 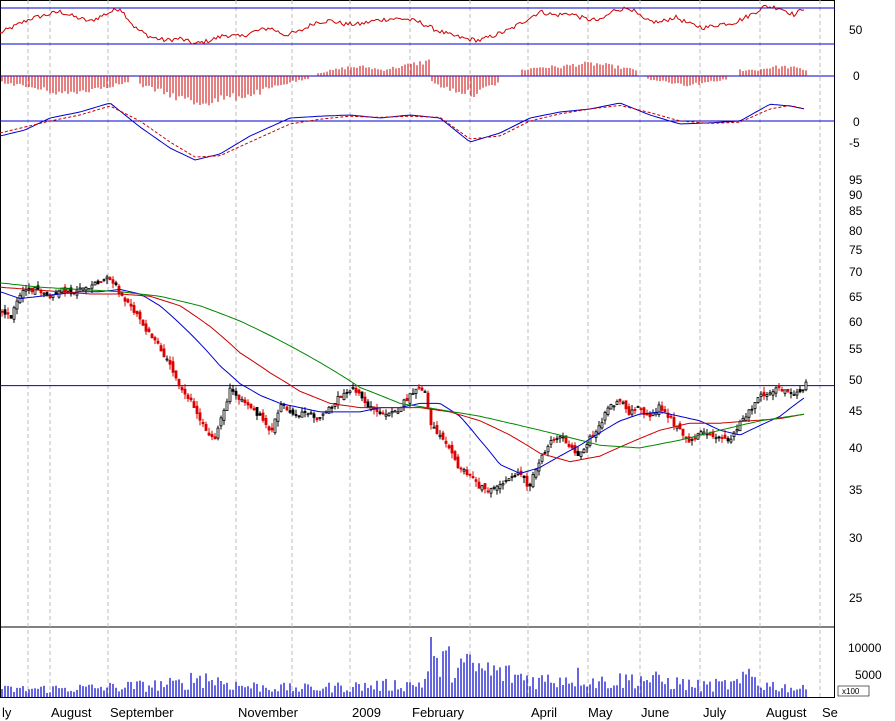 I want to click on volume-unit-label: x100, so click(x=851, y=691).